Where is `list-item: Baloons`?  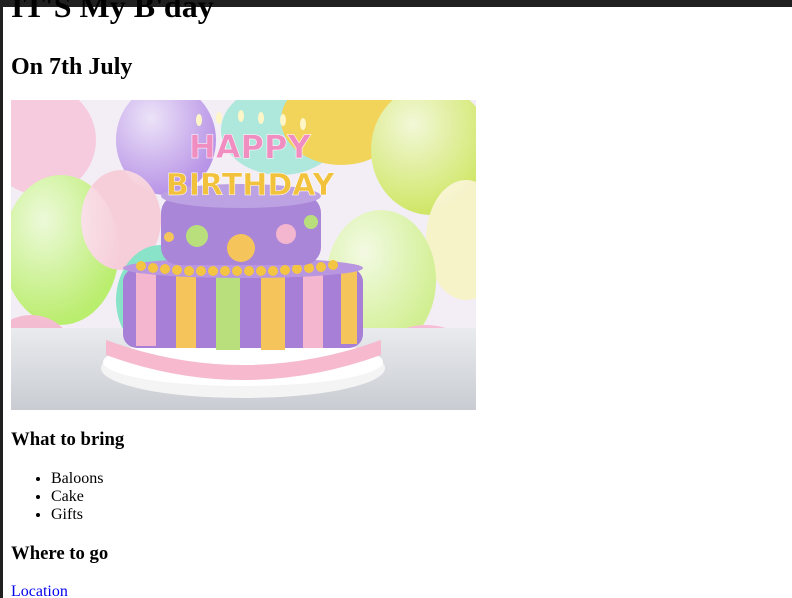
list-item: Baloons is located at coordinates (77, 479).